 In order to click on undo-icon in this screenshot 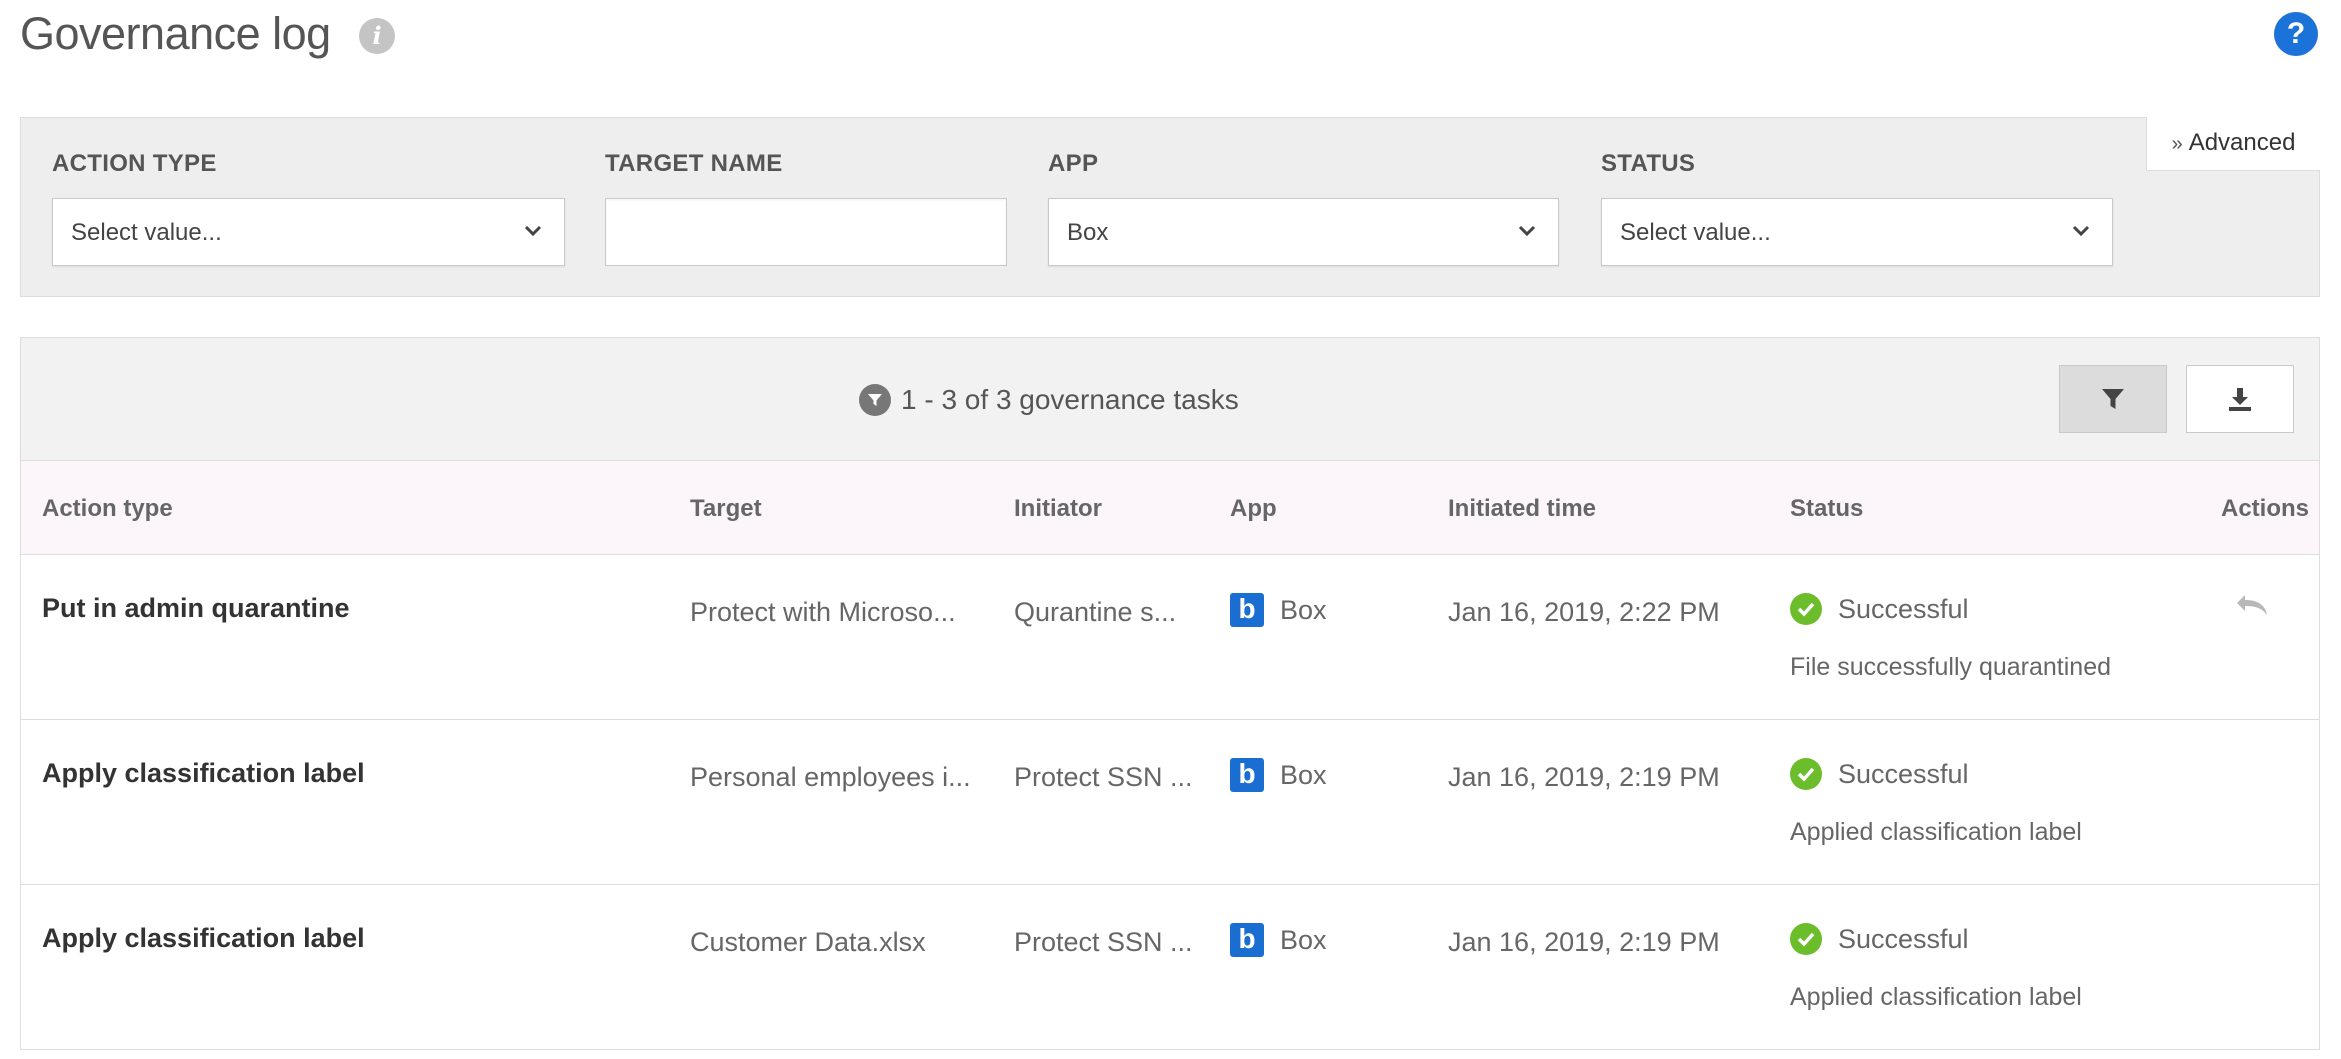, I will do `click(2252, 606)`.